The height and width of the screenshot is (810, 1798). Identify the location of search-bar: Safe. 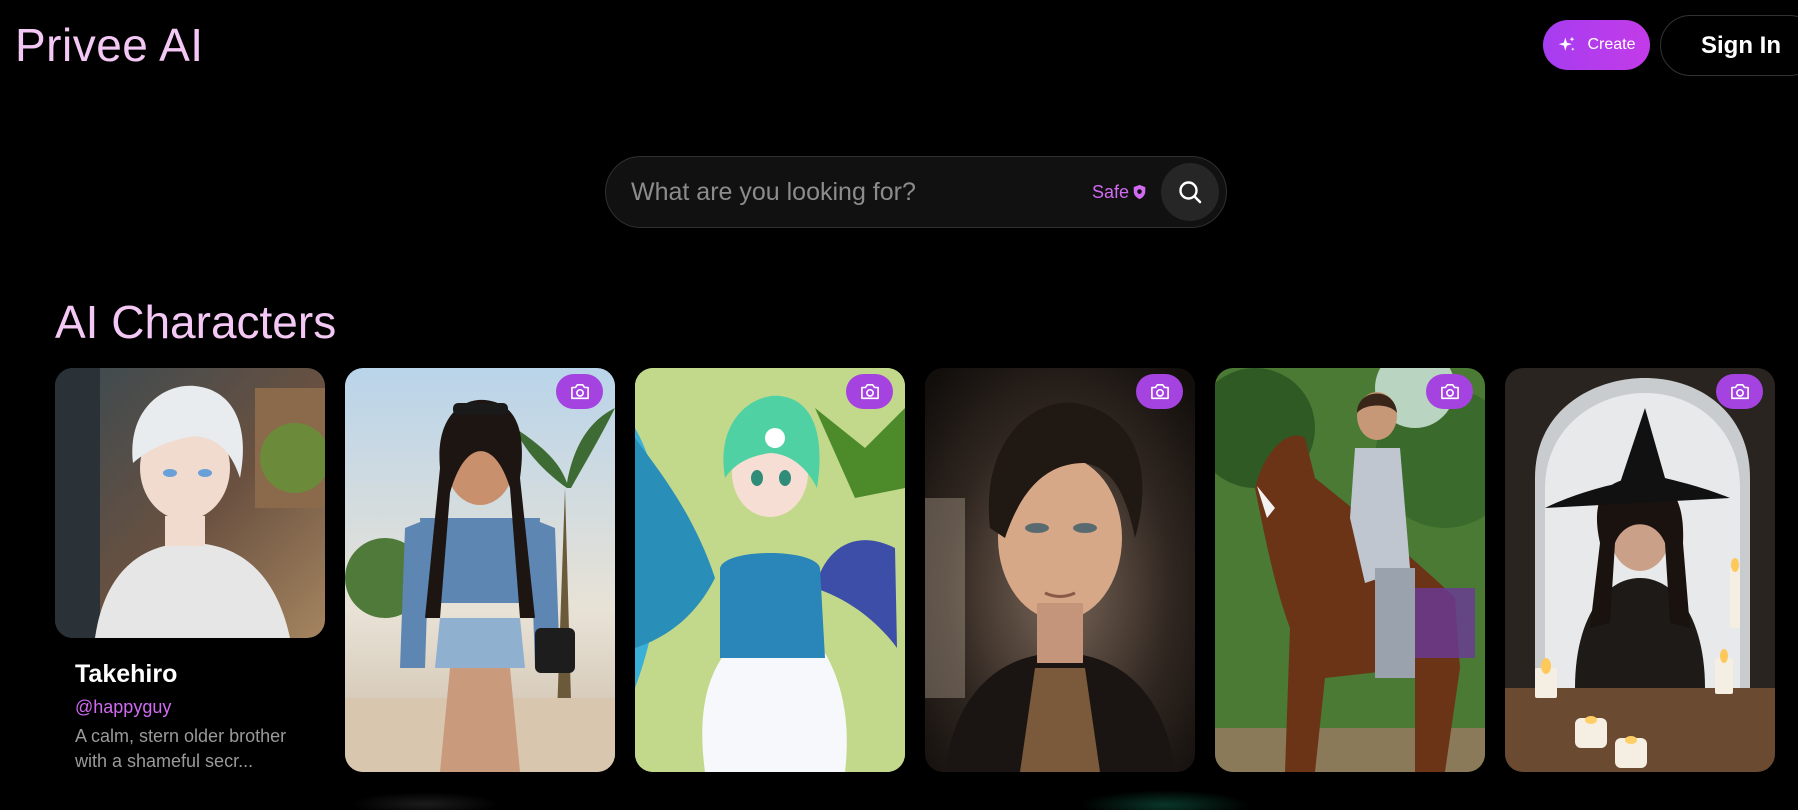
(916, 192).